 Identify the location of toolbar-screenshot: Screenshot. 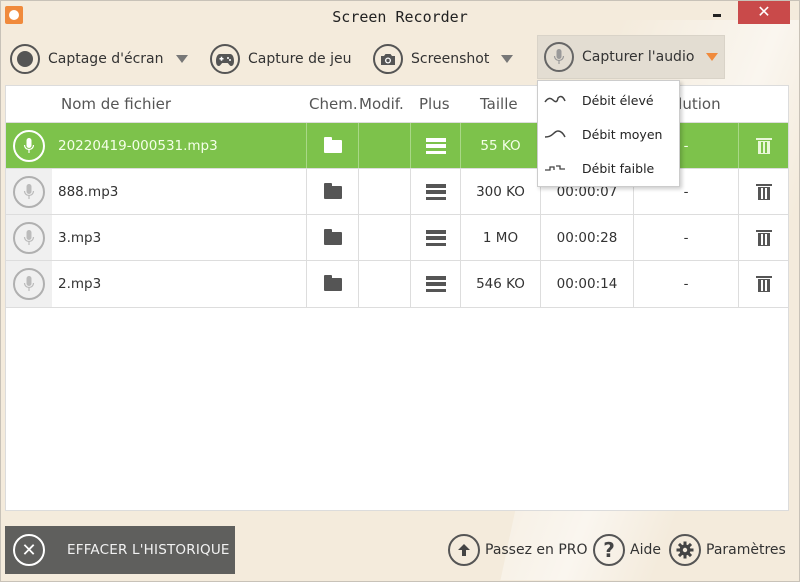
(443, 59).